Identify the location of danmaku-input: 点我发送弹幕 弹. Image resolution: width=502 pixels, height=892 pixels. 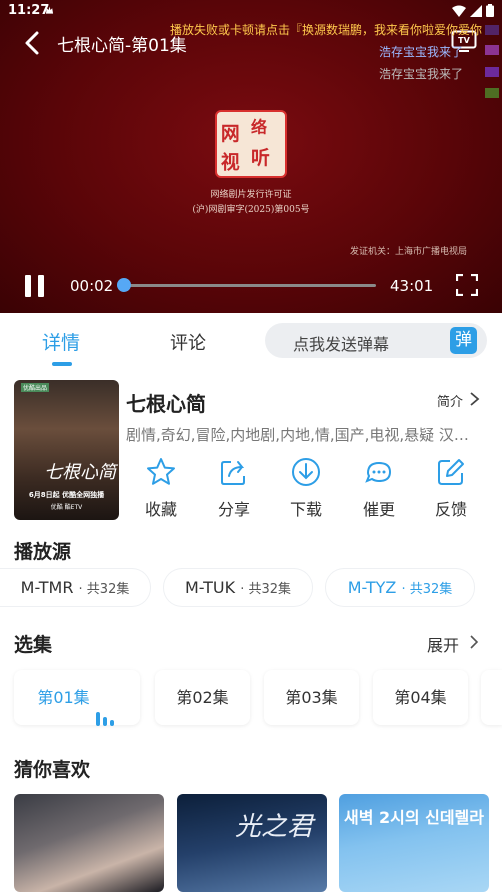
(376, 340).